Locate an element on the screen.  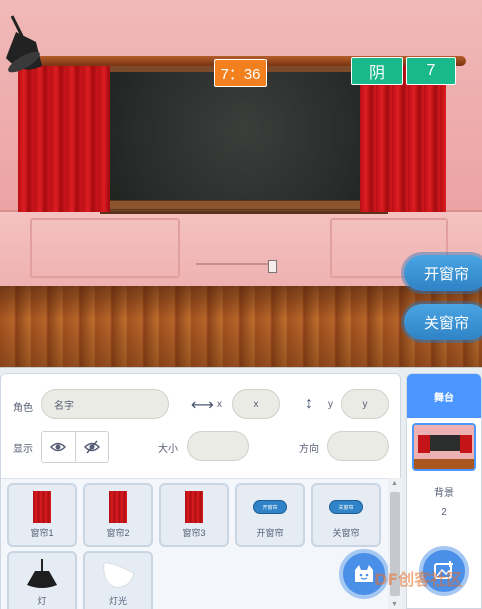
horizontal-arrow-icon: ⟷ is located at coordinates (202, 405).